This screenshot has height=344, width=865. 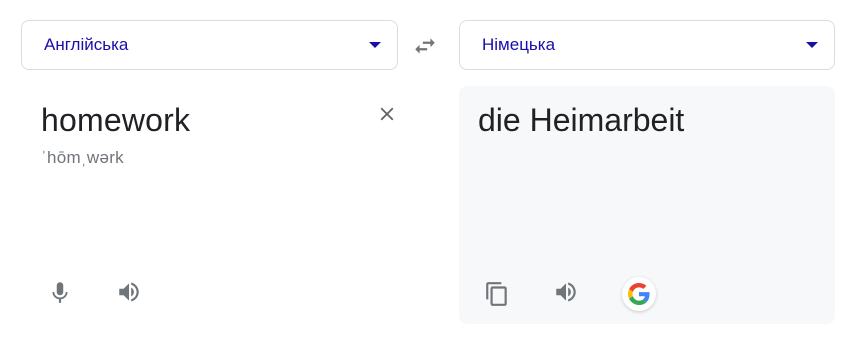 I want to click on translation-listen-button, so click(x=566, y=292).